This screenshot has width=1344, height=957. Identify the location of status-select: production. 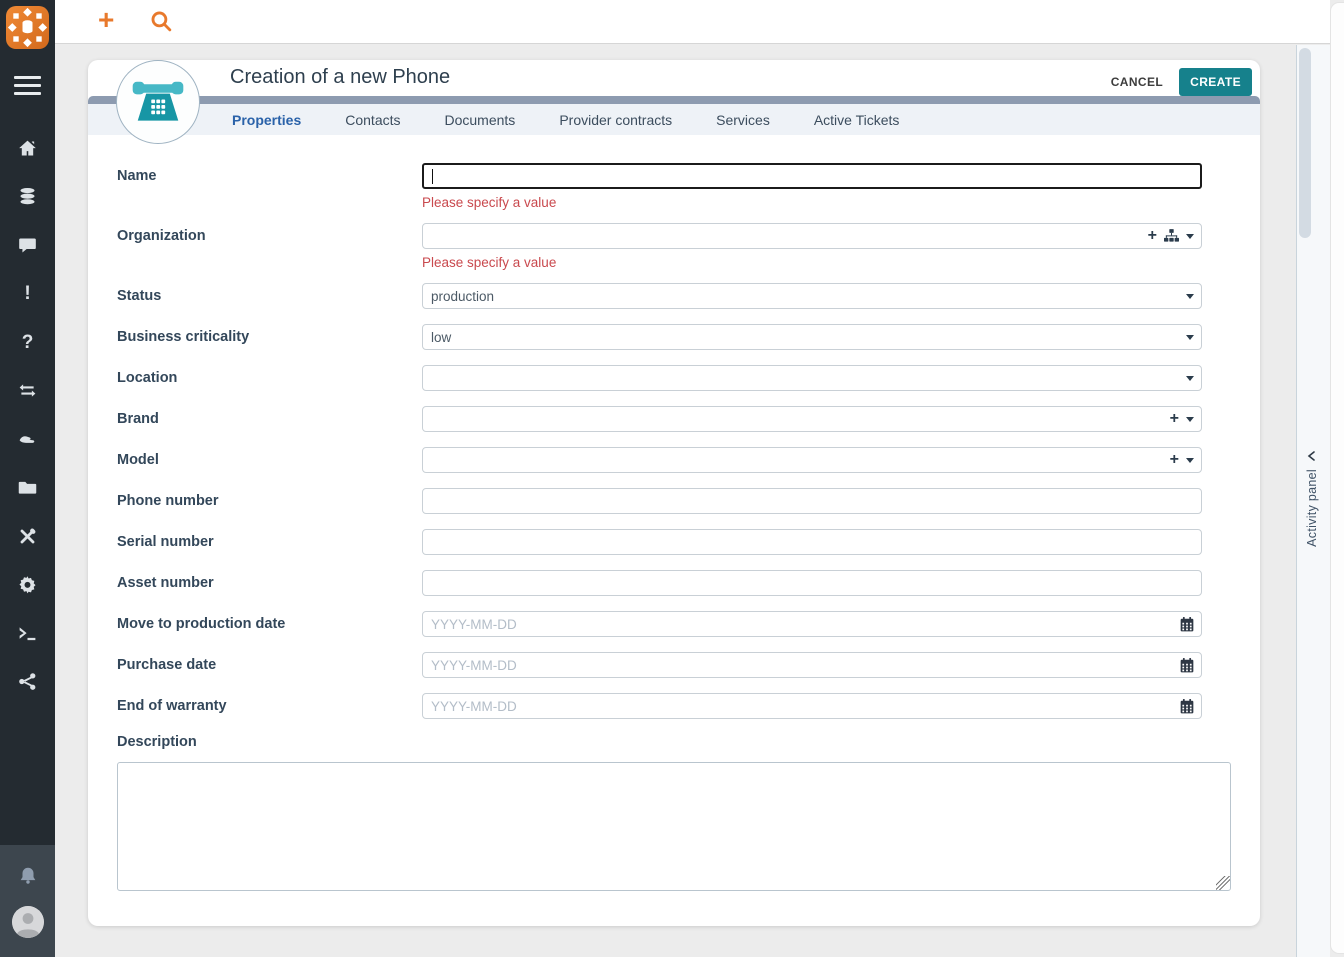
(812, 296).